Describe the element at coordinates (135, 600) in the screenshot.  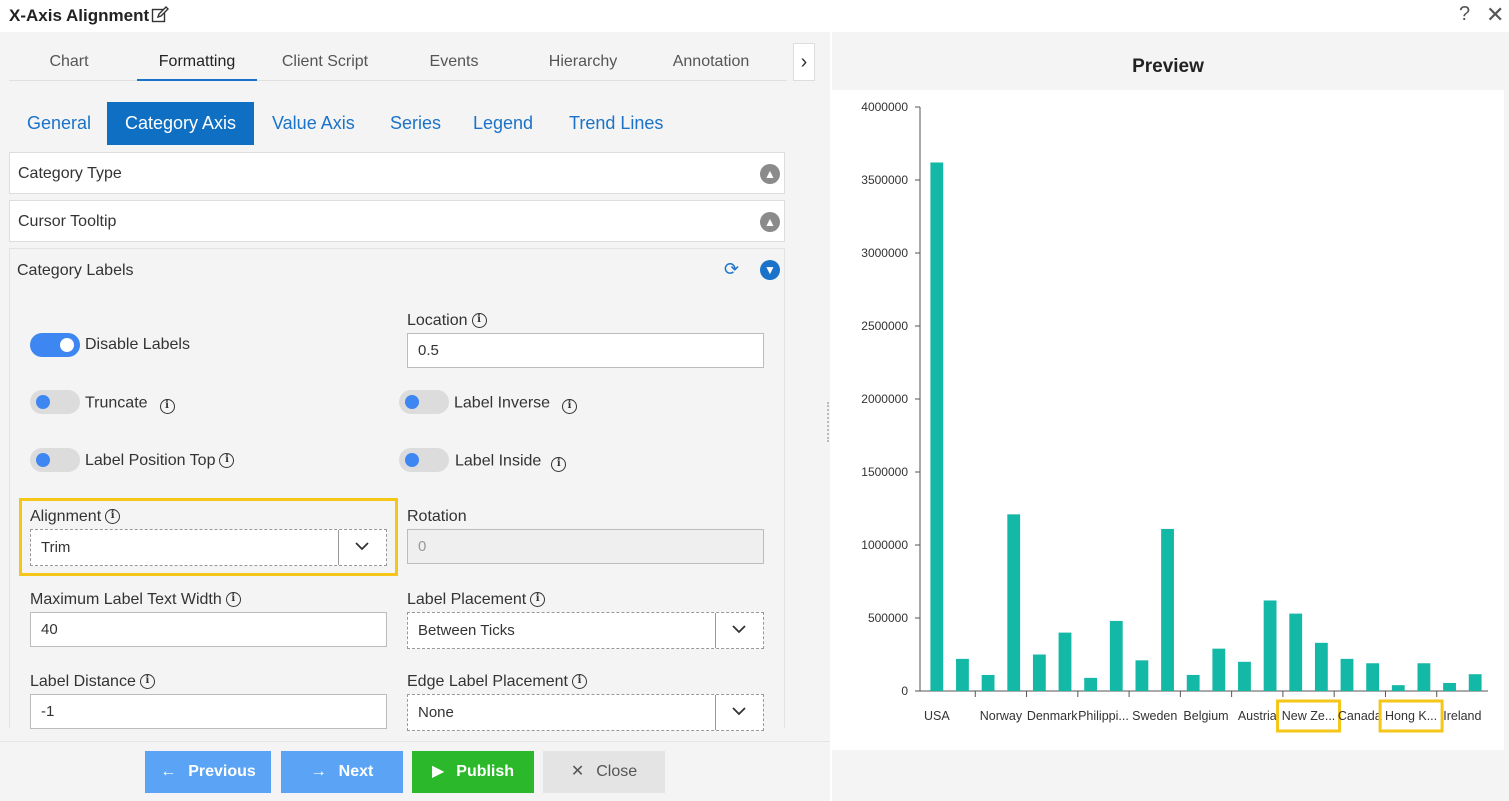
I see `max-label-width-label: Maximum Label Text Width i` at that location.